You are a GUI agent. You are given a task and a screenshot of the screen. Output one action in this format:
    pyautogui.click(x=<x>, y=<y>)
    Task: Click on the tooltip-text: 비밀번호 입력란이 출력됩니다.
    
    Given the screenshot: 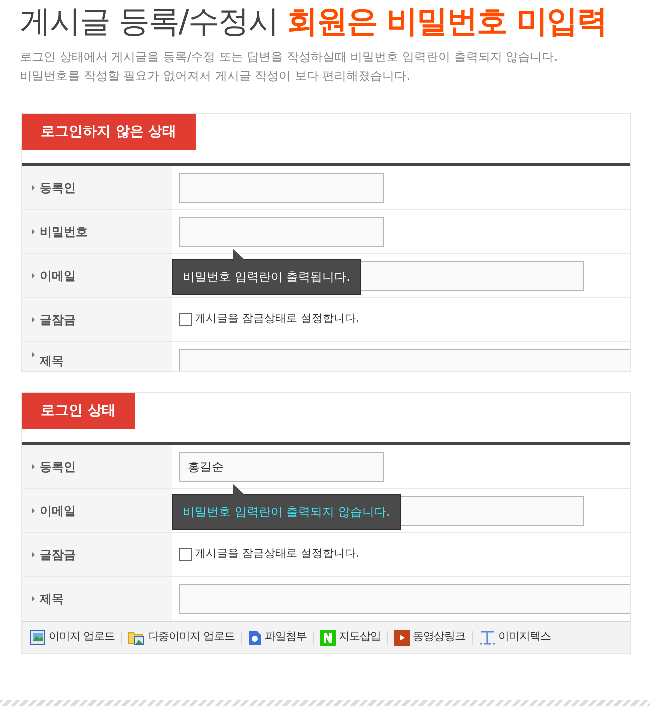 What is the action you would take?
    pyautogui.click(x=266, y=277)
    